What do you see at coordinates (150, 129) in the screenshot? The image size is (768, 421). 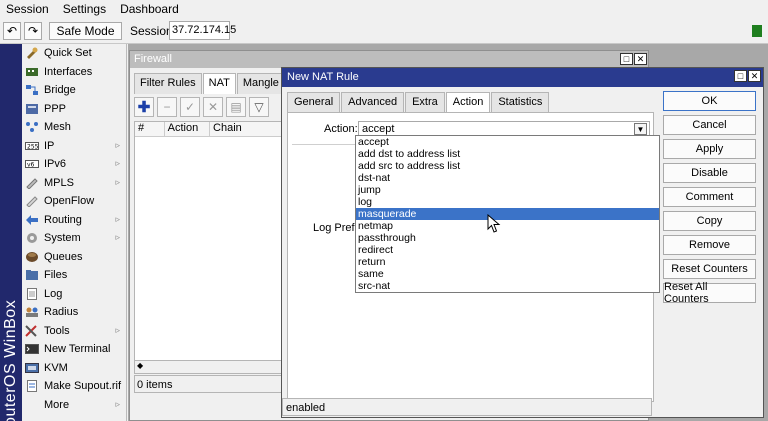 I see `column-header-number: #` at bounding box center [150, 129].